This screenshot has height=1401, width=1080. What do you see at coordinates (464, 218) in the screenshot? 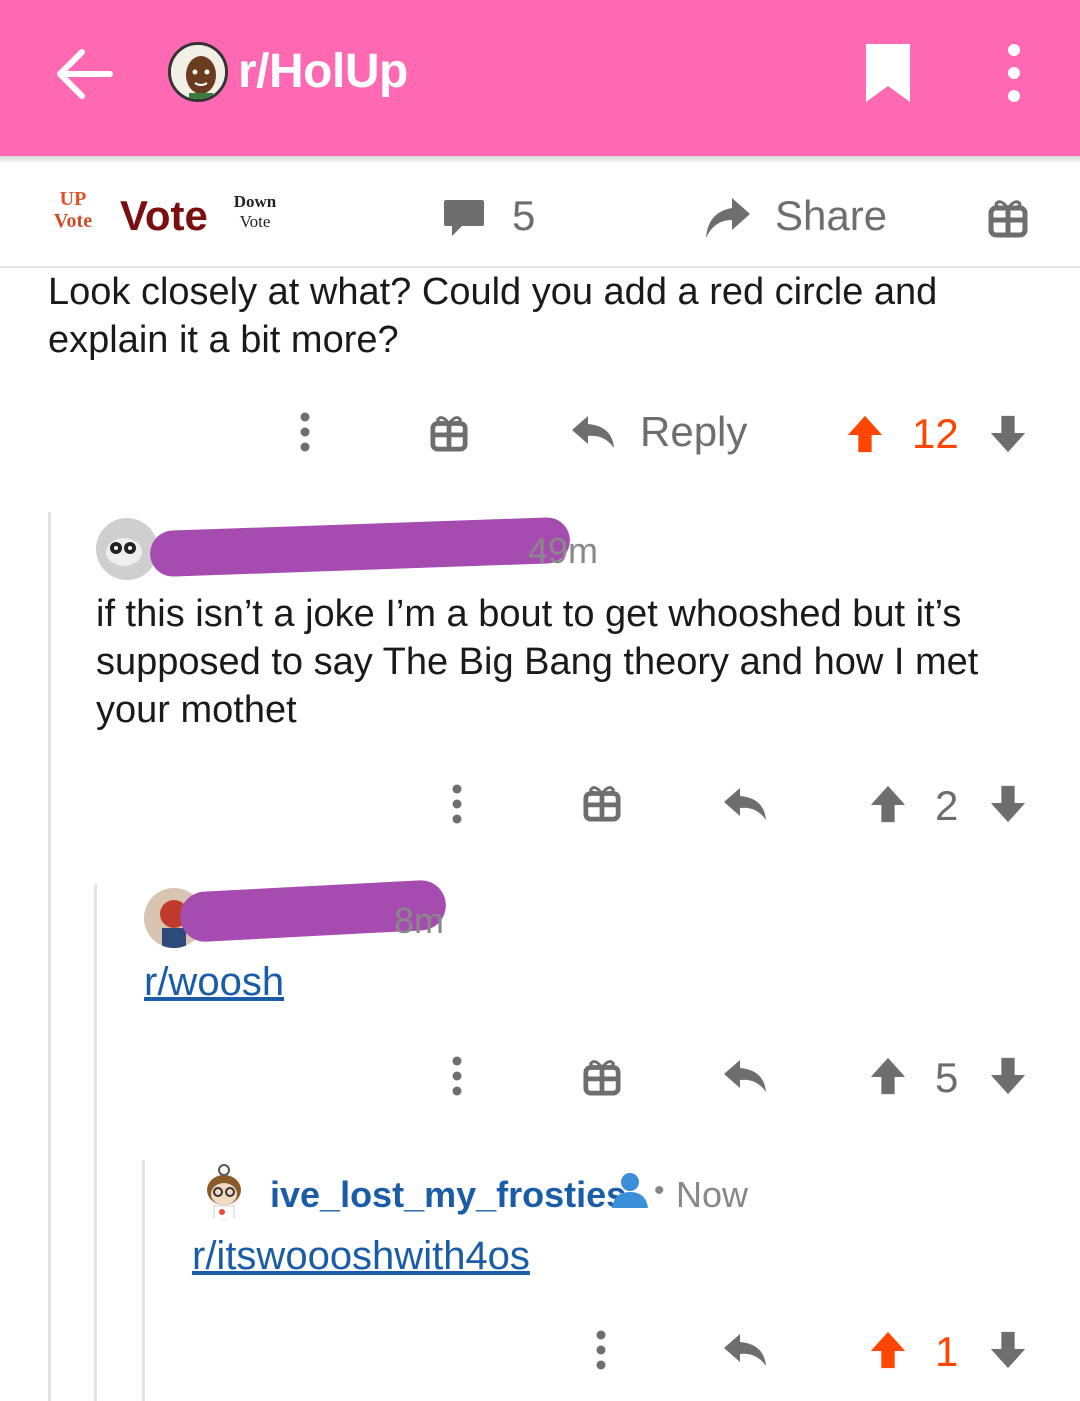
I see `comment-icon` at bounding box center [464, 218].